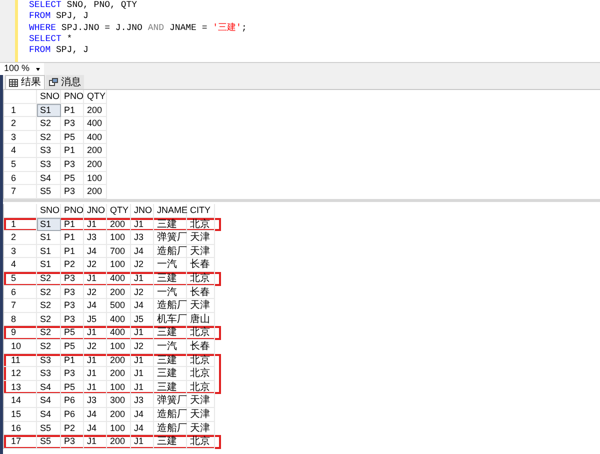 The width and height of the screenshot is (600, 454). What do you see at coordinates (65, 82) in the screenshot?
I see `result-tab: 消息` at bounding box center [65, 82].